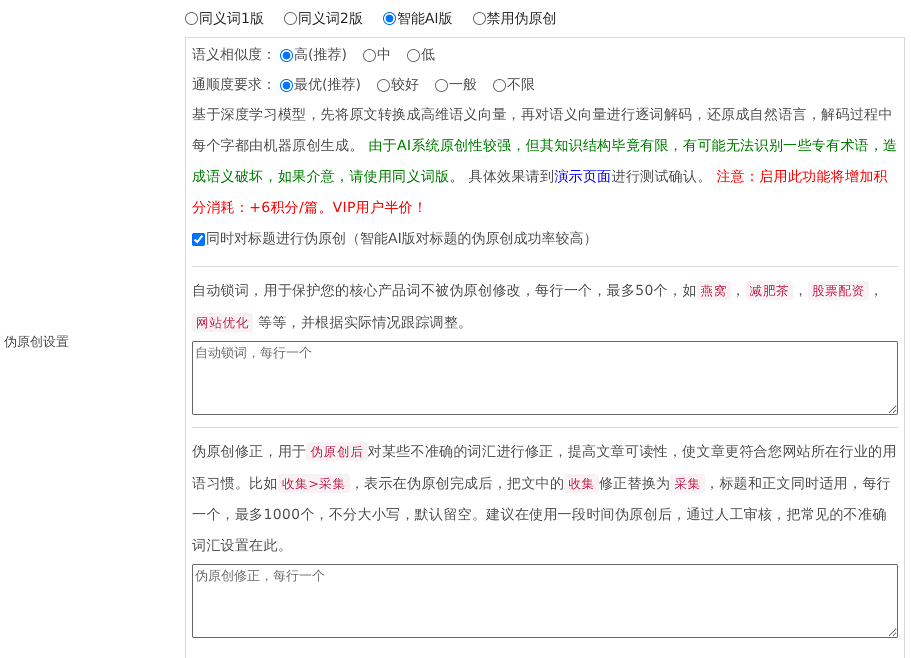  I want to click on demo-link: 演示页面, so click(583, 177).